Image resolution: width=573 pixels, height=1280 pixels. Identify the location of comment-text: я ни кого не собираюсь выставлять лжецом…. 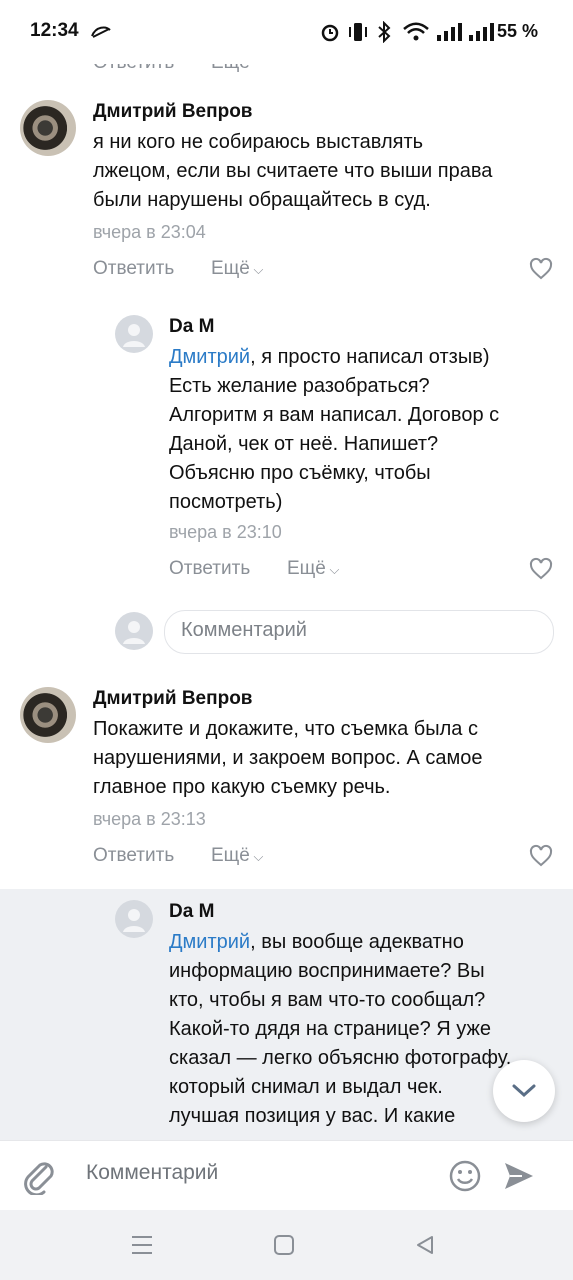
(323, 171).